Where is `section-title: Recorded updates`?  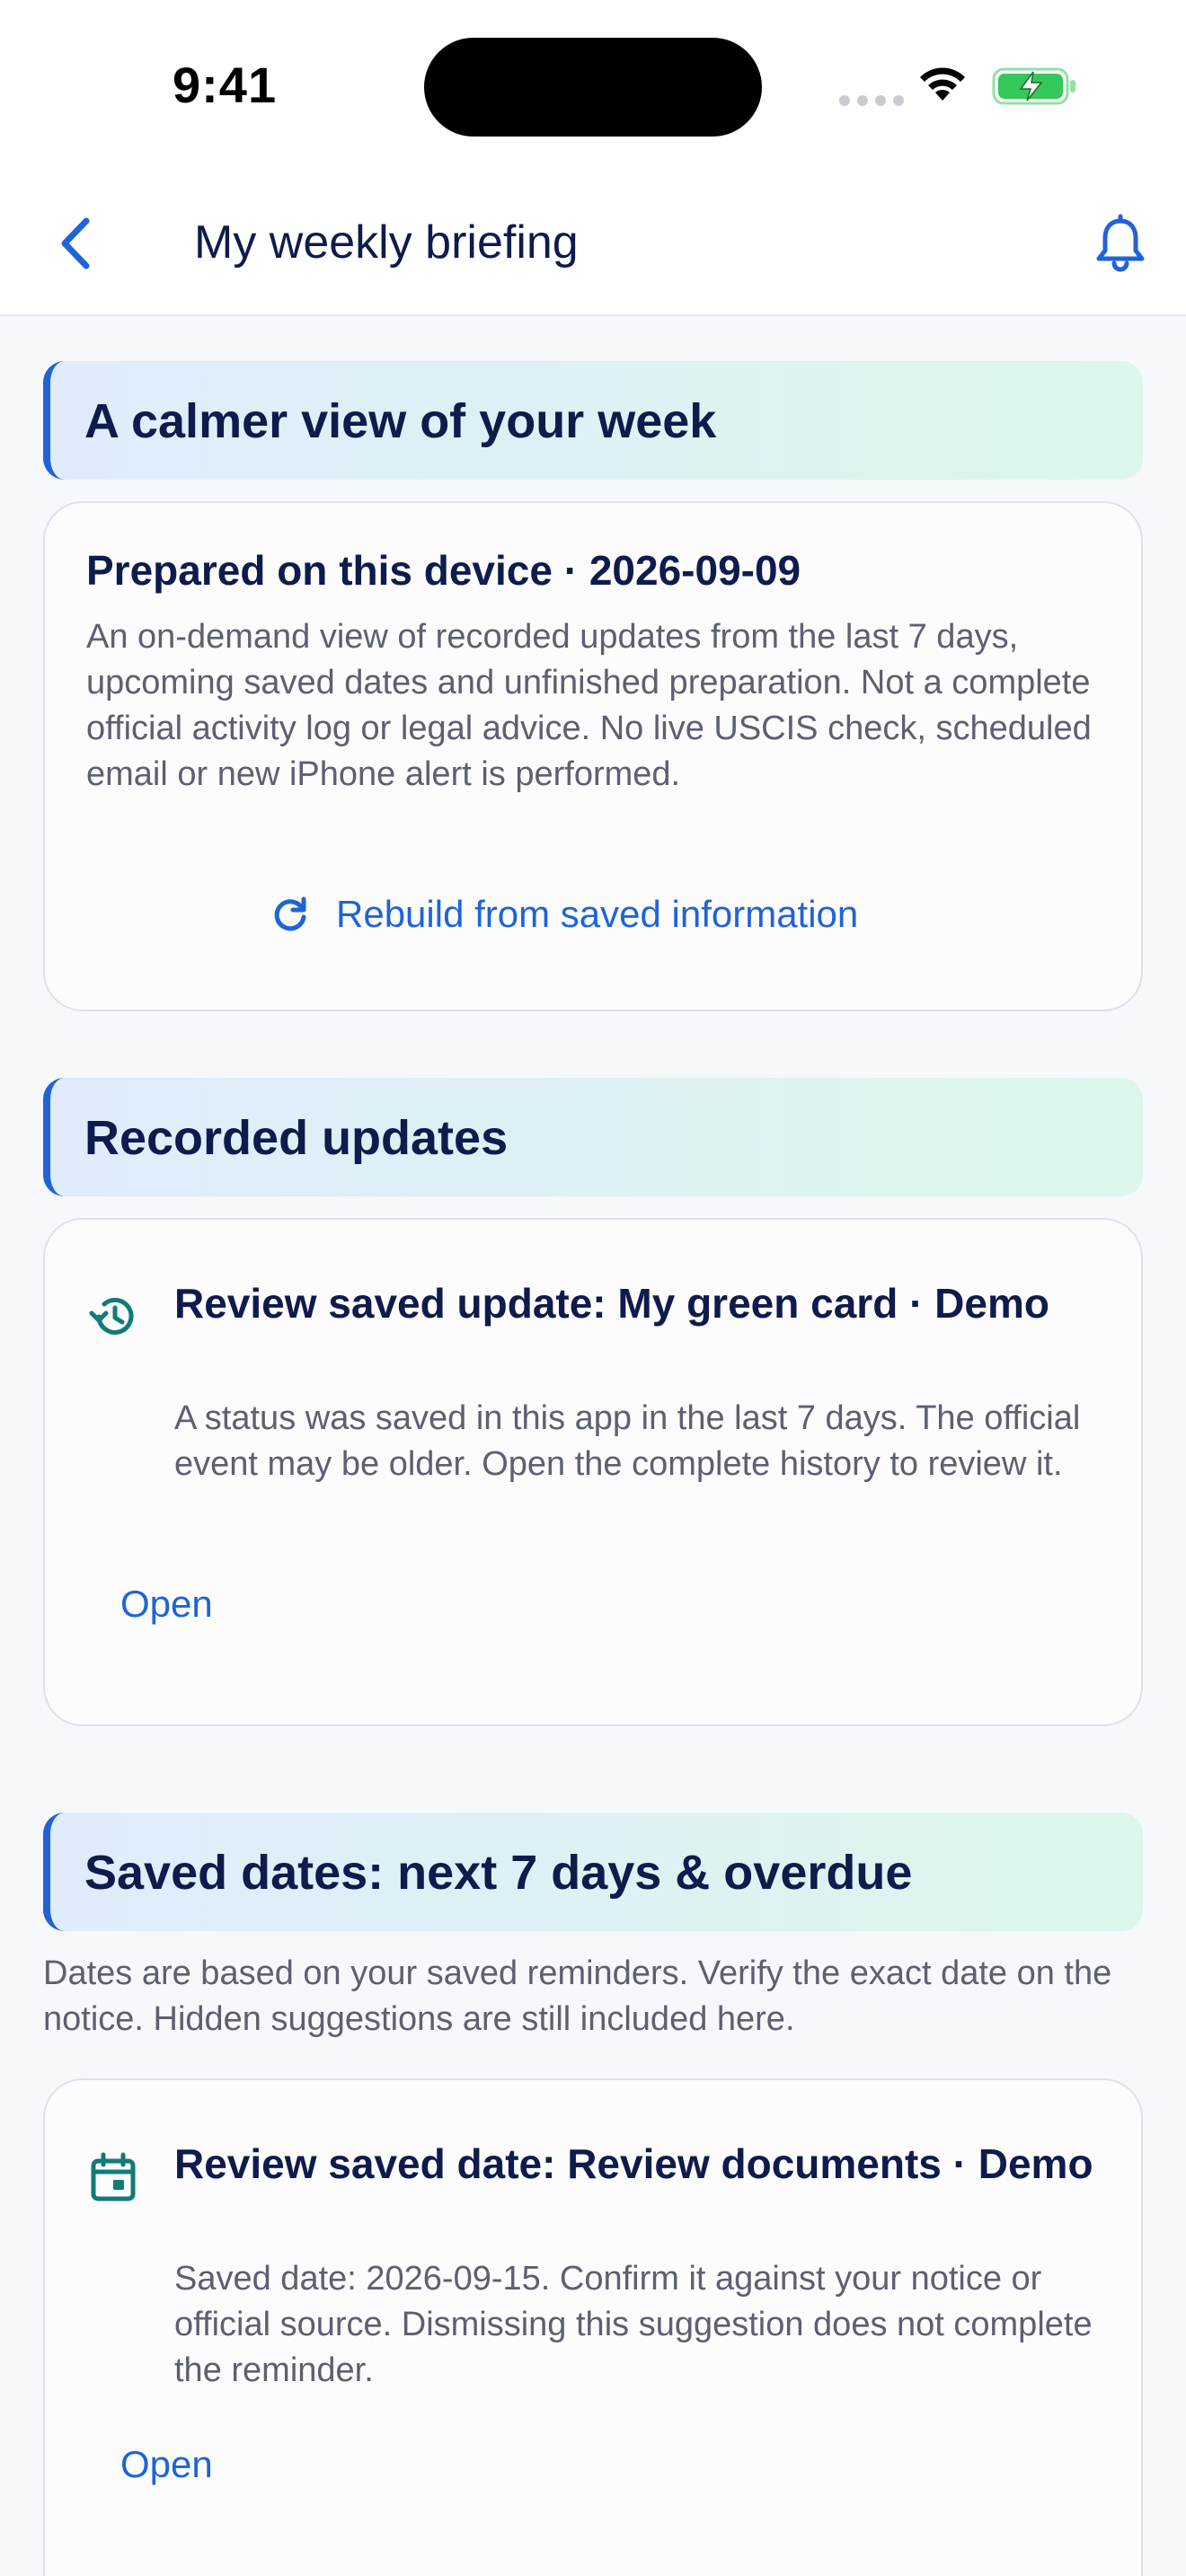 section-title: Recorded updates is located at coordinates (296, 1138).